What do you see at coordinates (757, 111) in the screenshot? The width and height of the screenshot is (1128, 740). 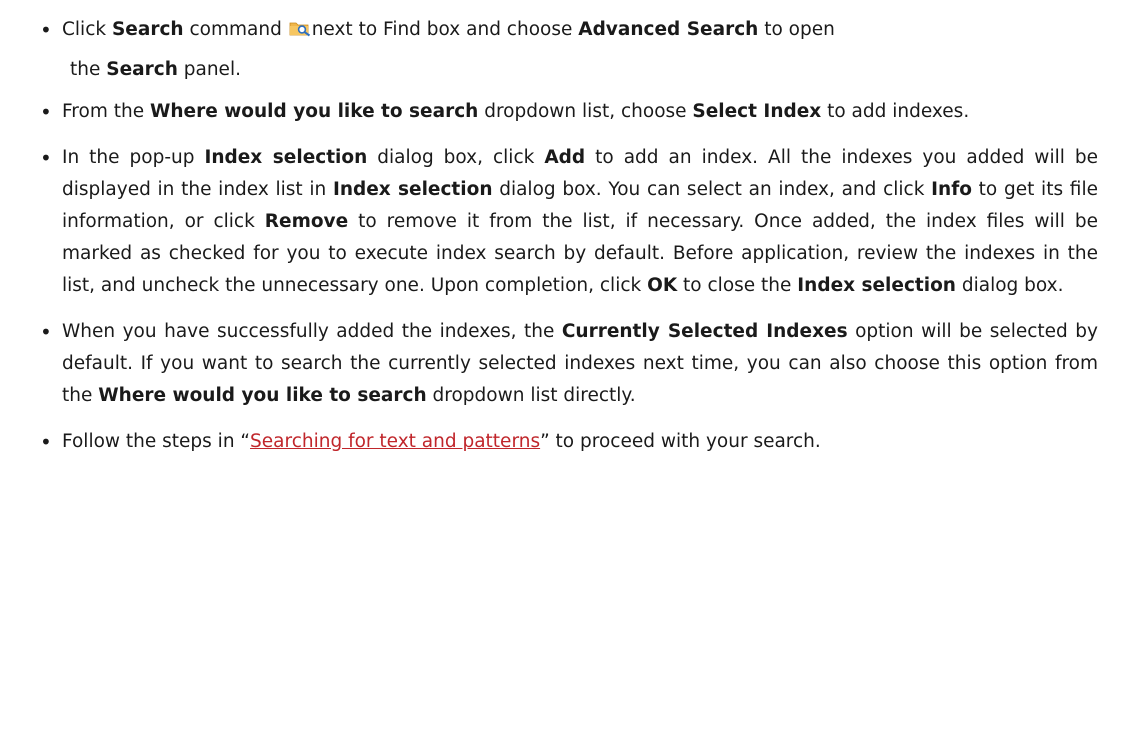 I see `step-bold: Select Index` at bounding box center [757, 111].